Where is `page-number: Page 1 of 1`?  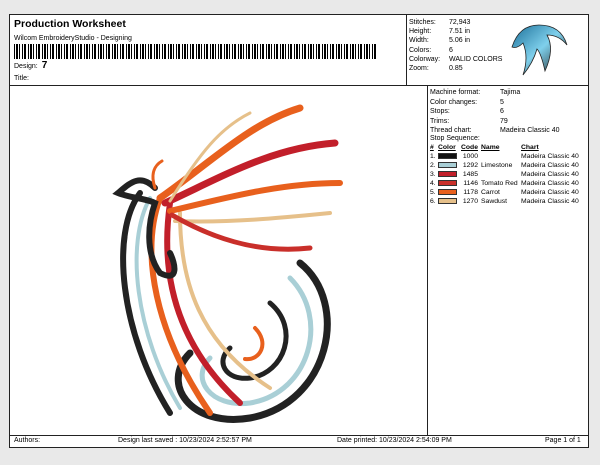
page-number: Page 1 of 1 is located at coordinates (563, 440).